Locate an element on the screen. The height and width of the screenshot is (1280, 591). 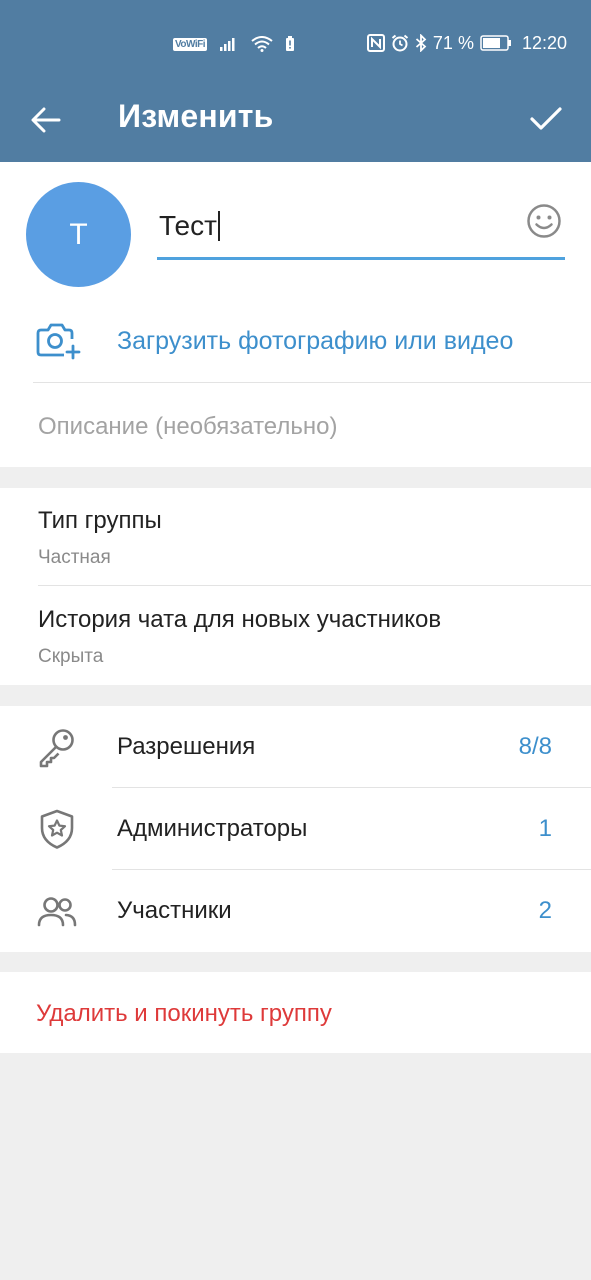
members-row: Участники 2 is located at coordinates (295, 911).